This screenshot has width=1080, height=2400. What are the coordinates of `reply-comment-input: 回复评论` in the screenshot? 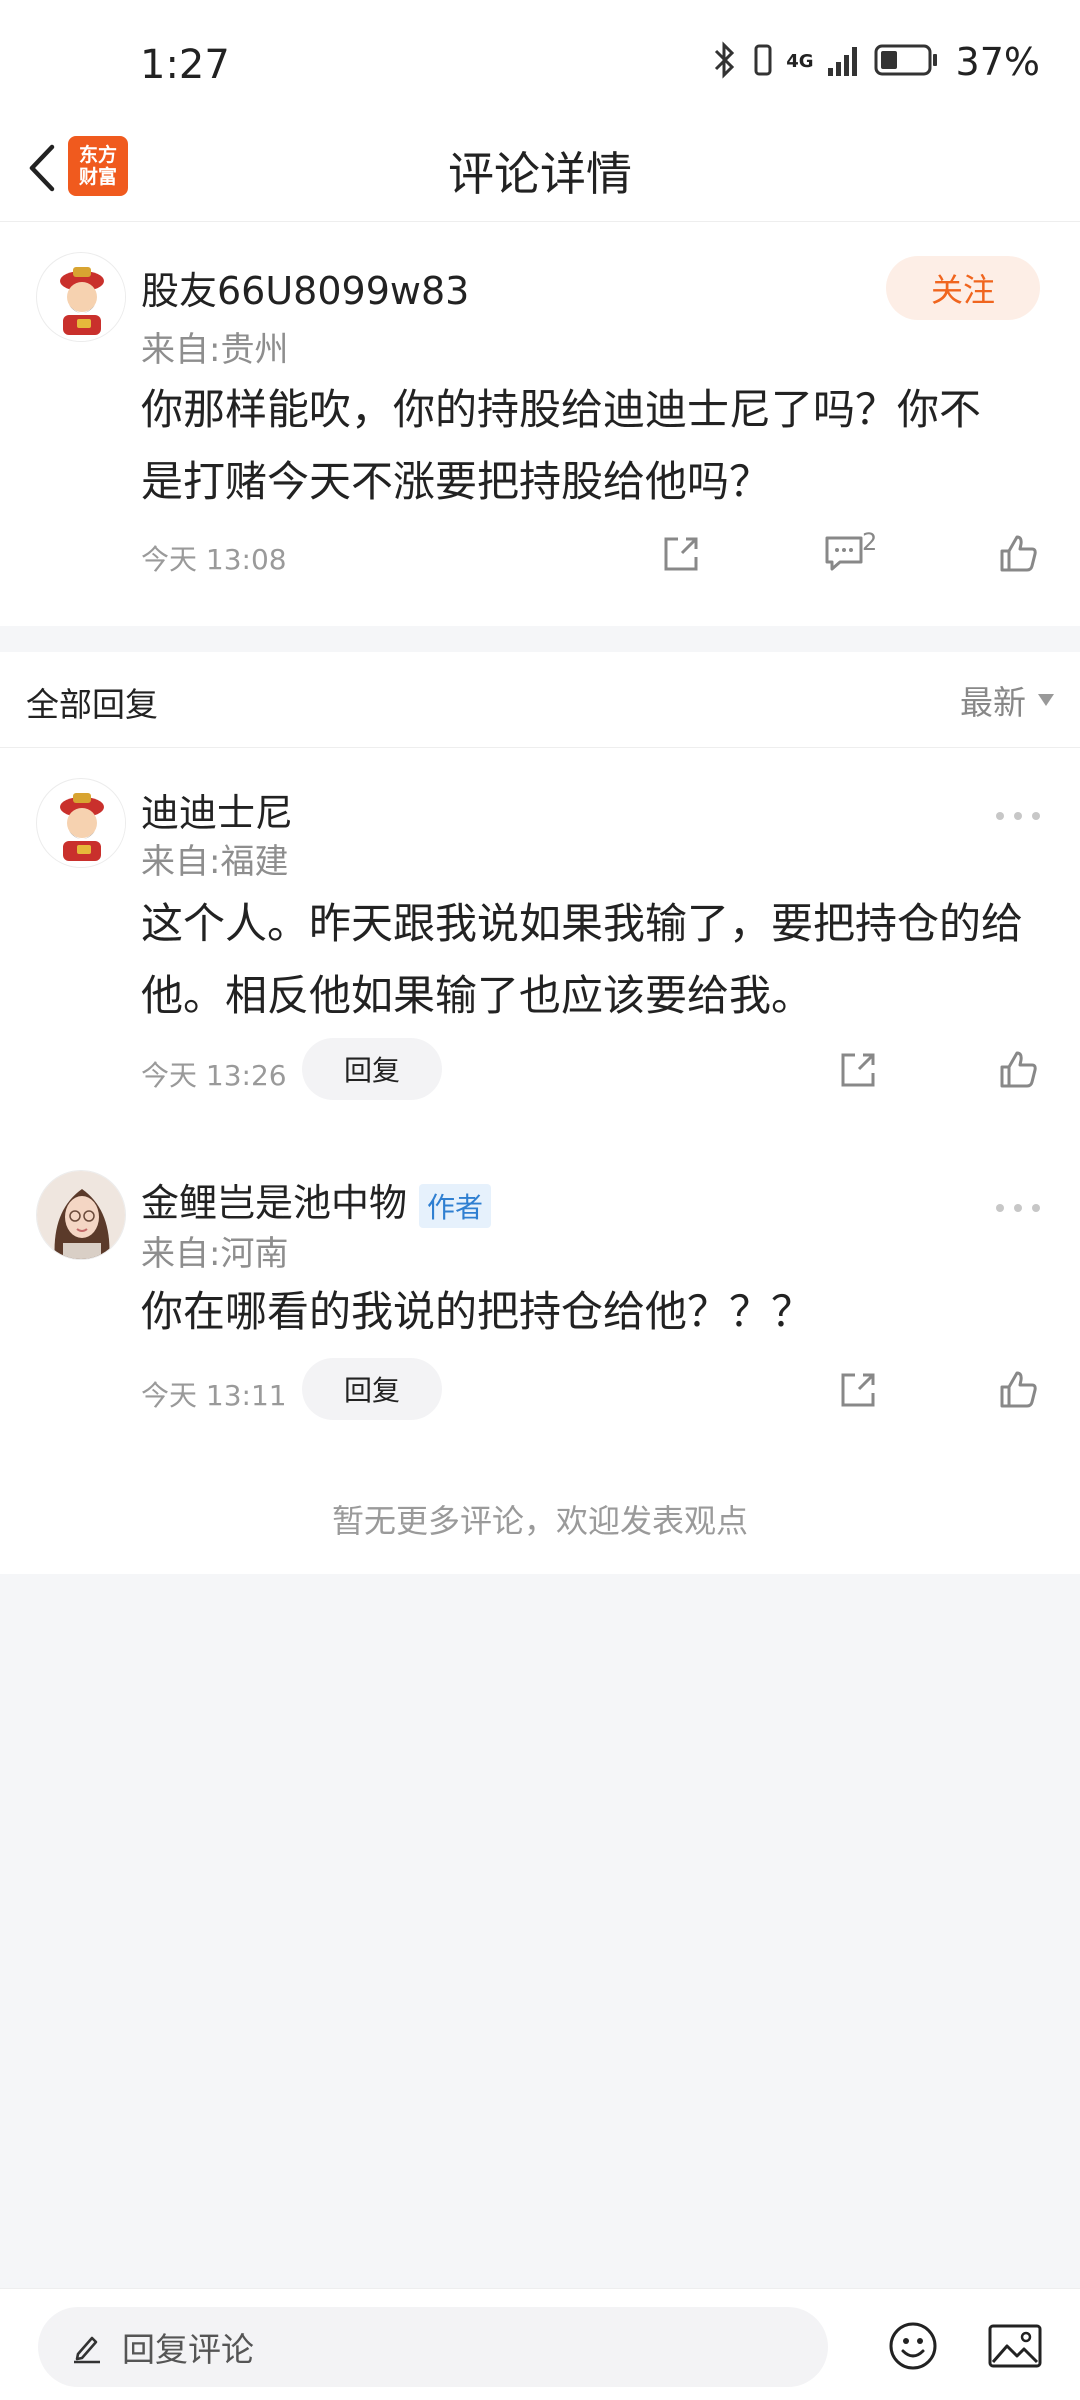 It's located at (433, 2347).